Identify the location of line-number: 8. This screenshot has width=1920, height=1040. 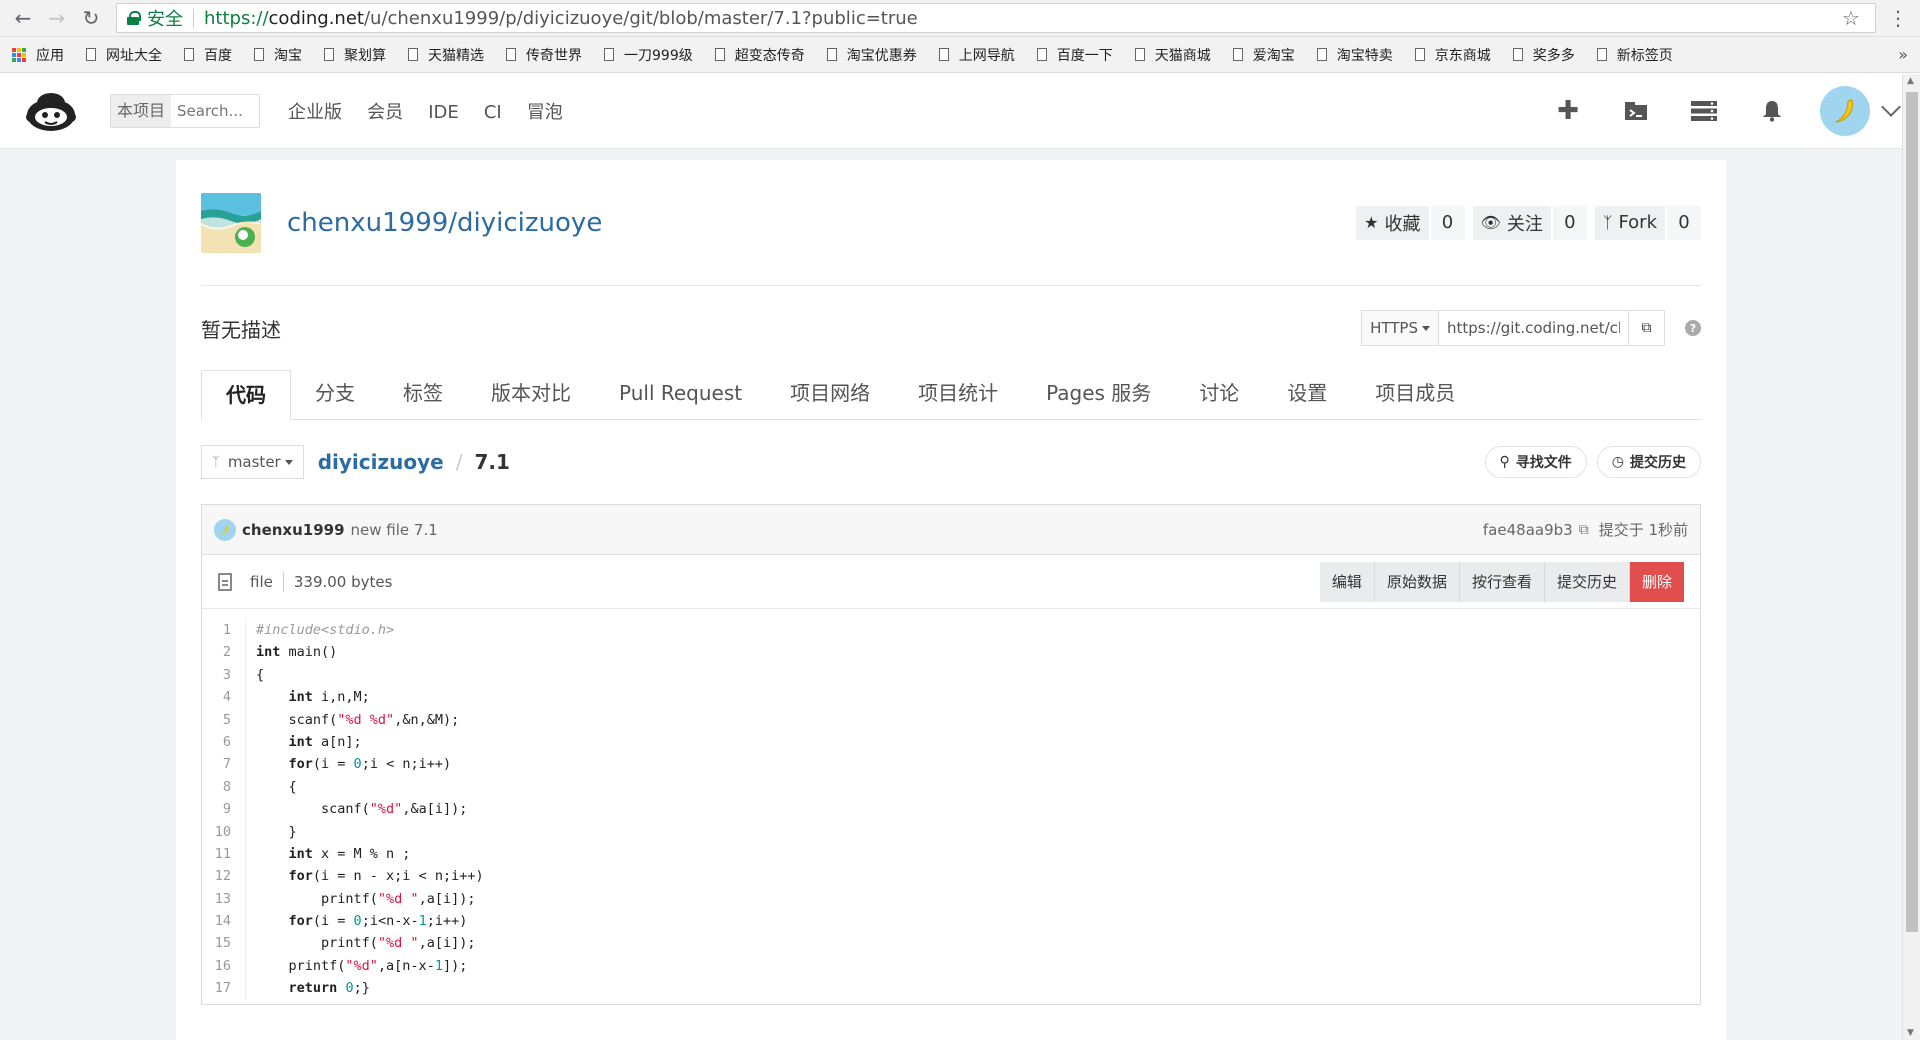
(216, 787).